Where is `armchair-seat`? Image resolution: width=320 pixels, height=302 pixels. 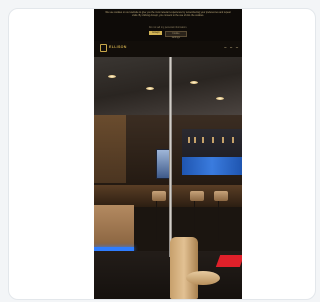 armchair-seat is located at coordinates (203, 278).